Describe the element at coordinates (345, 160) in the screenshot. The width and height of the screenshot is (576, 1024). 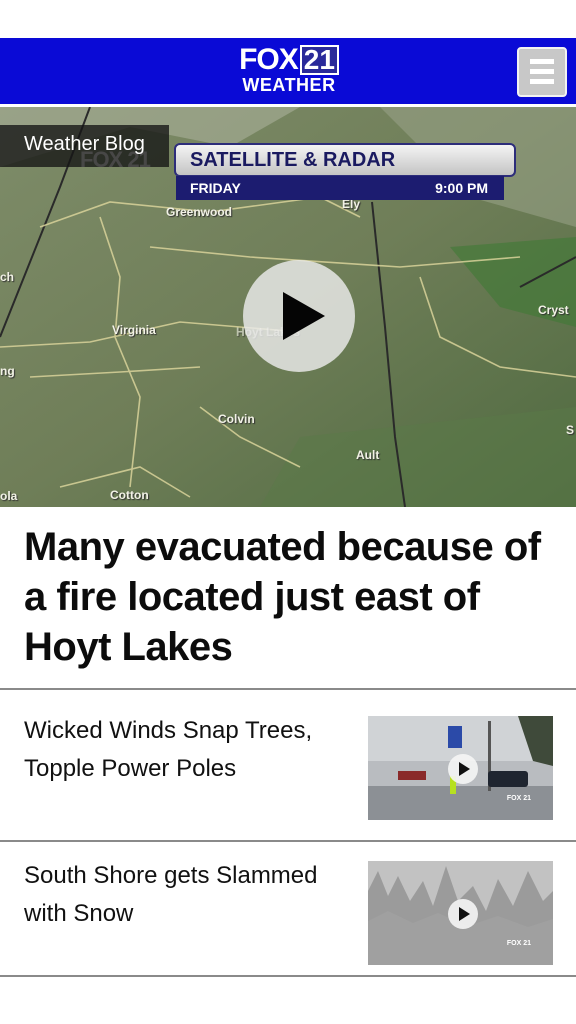
I see `graphic-title: SATELLITE & RADAR` at that location.